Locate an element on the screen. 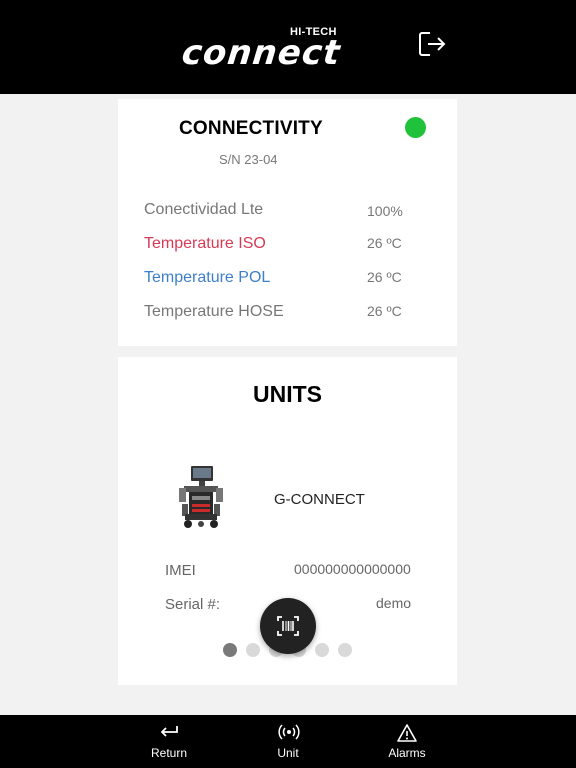 This screenshot has height=768, width=576. logout-button is located at coordinates (434, 45).